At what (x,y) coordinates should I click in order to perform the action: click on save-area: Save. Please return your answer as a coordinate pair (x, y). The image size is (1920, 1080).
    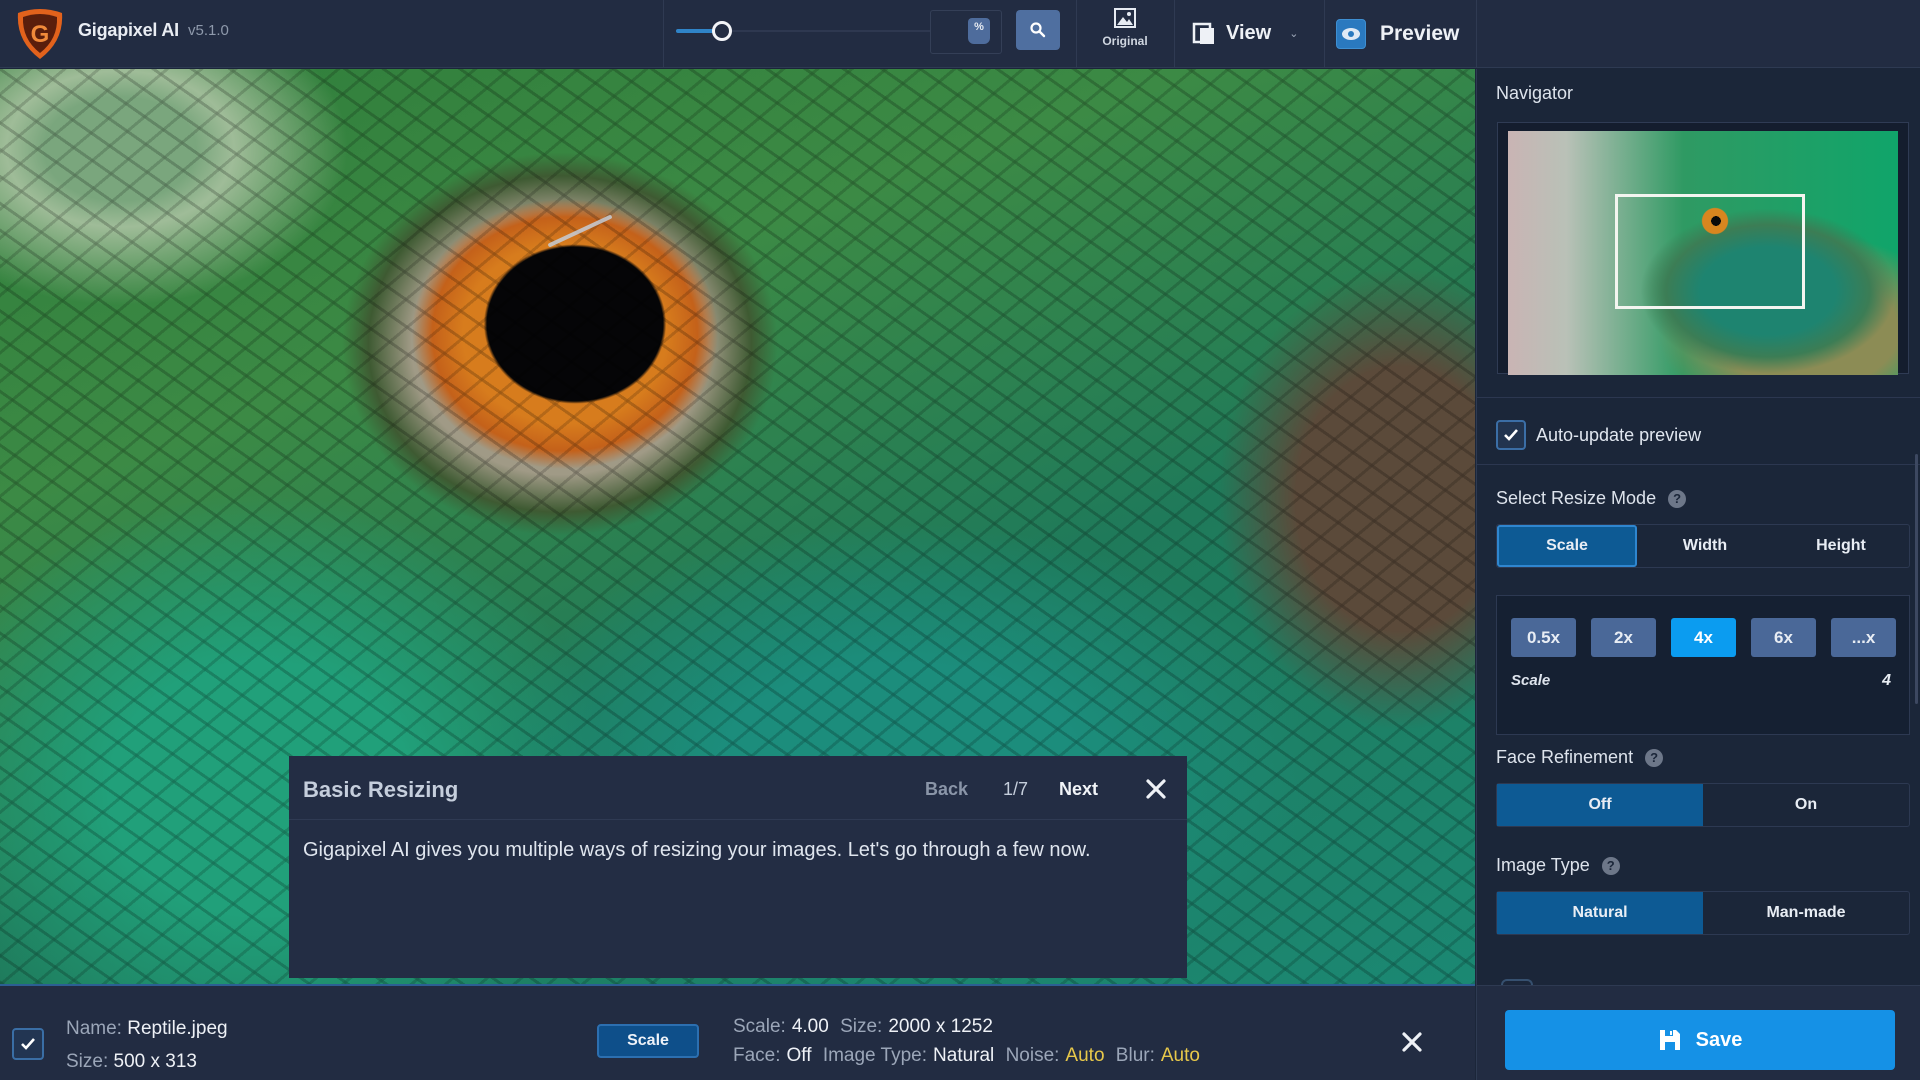
    Looking at the image, I should click on (1698, 1032).